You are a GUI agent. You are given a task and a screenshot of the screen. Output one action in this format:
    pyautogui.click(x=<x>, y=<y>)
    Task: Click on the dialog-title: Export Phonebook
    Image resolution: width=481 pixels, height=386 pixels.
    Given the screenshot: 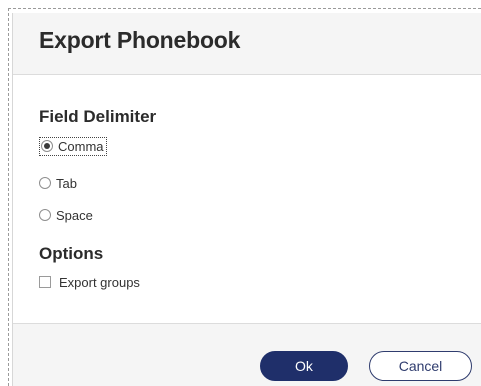 What is the action you would take?
    pyautogui.click(x=140, y=40)
    